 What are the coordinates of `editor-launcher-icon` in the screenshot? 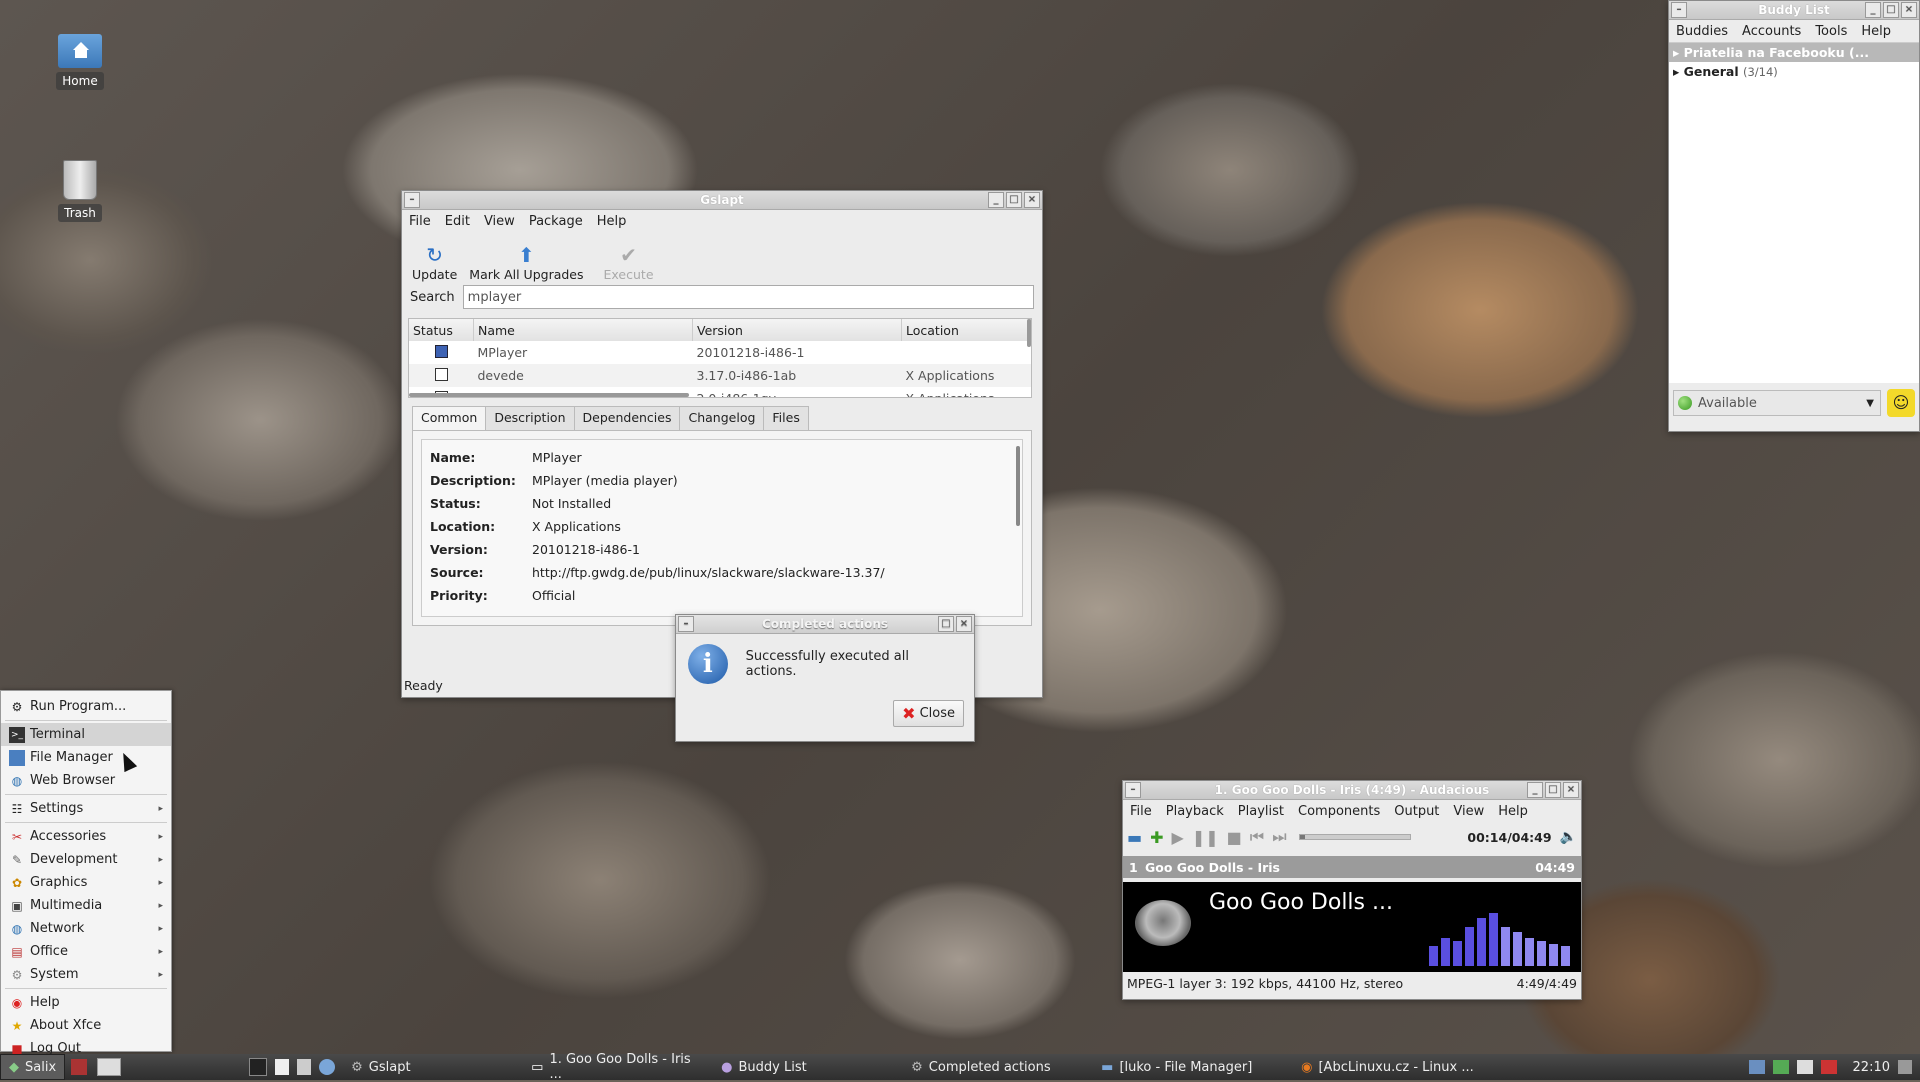 It's located at (282, 1067).